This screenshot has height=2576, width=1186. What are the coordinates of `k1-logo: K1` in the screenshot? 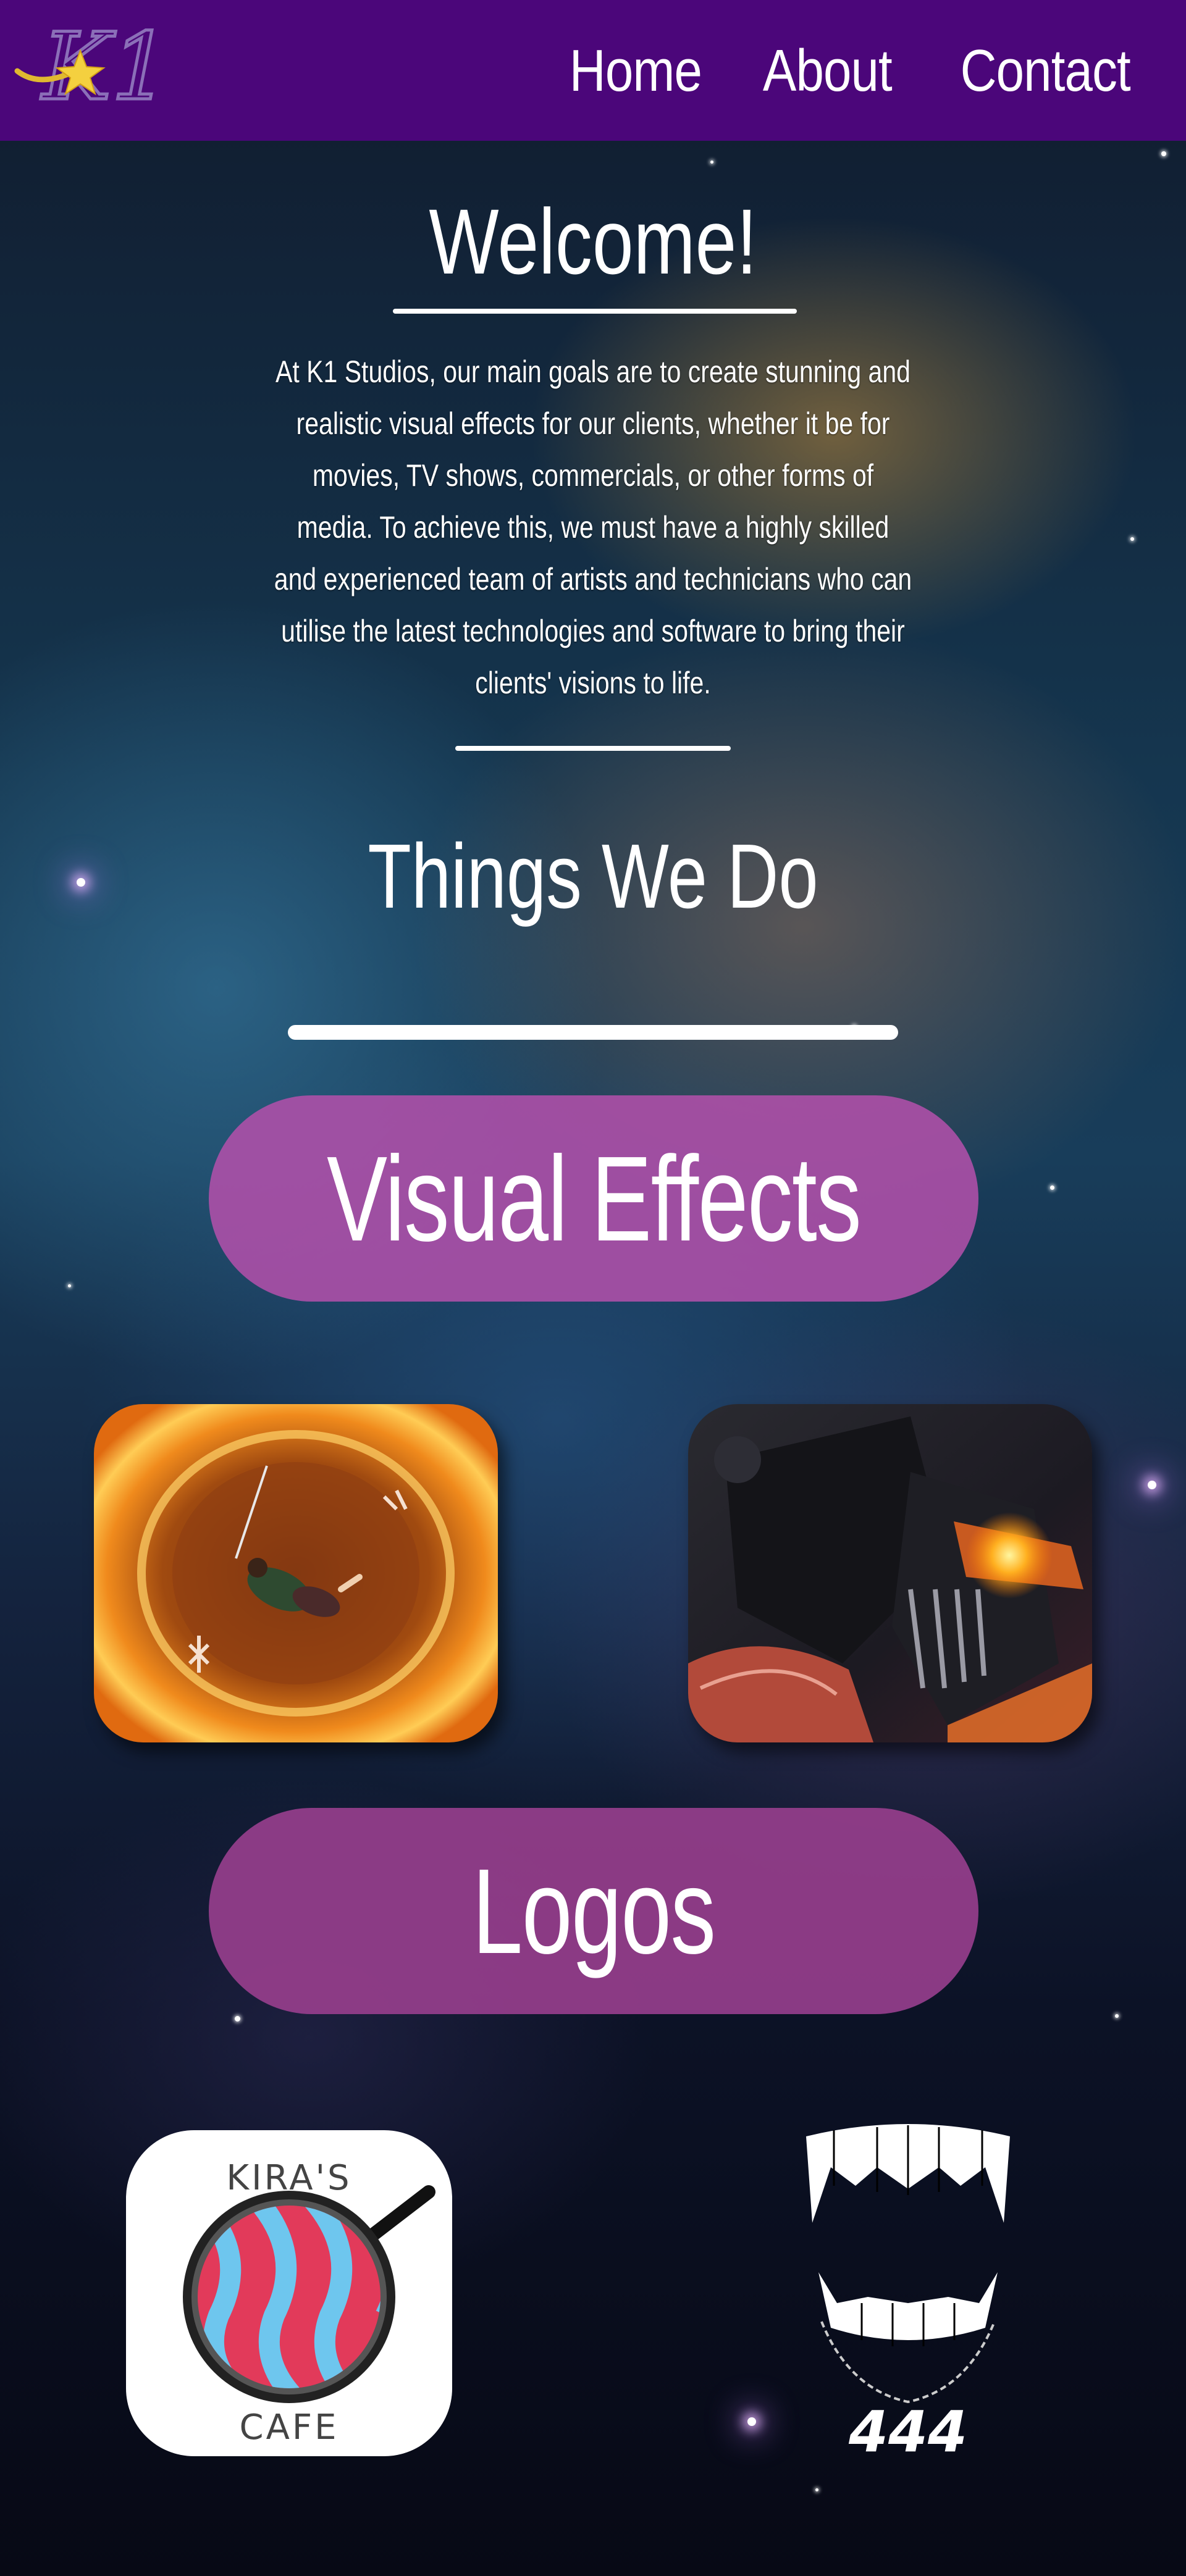 It's located at (86, 67).